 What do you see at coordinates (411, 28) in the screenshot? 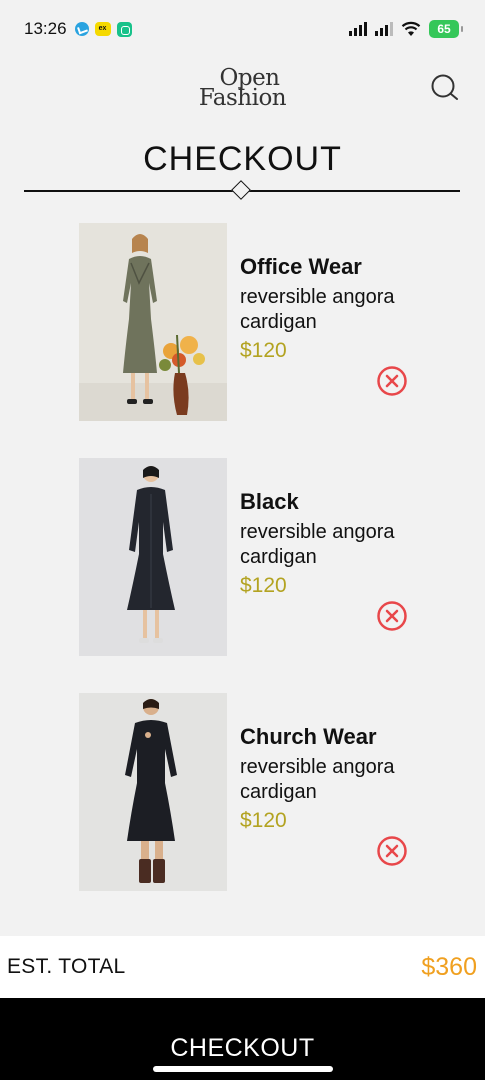
I see `wifi-icon` at bounding box center [411, 28].